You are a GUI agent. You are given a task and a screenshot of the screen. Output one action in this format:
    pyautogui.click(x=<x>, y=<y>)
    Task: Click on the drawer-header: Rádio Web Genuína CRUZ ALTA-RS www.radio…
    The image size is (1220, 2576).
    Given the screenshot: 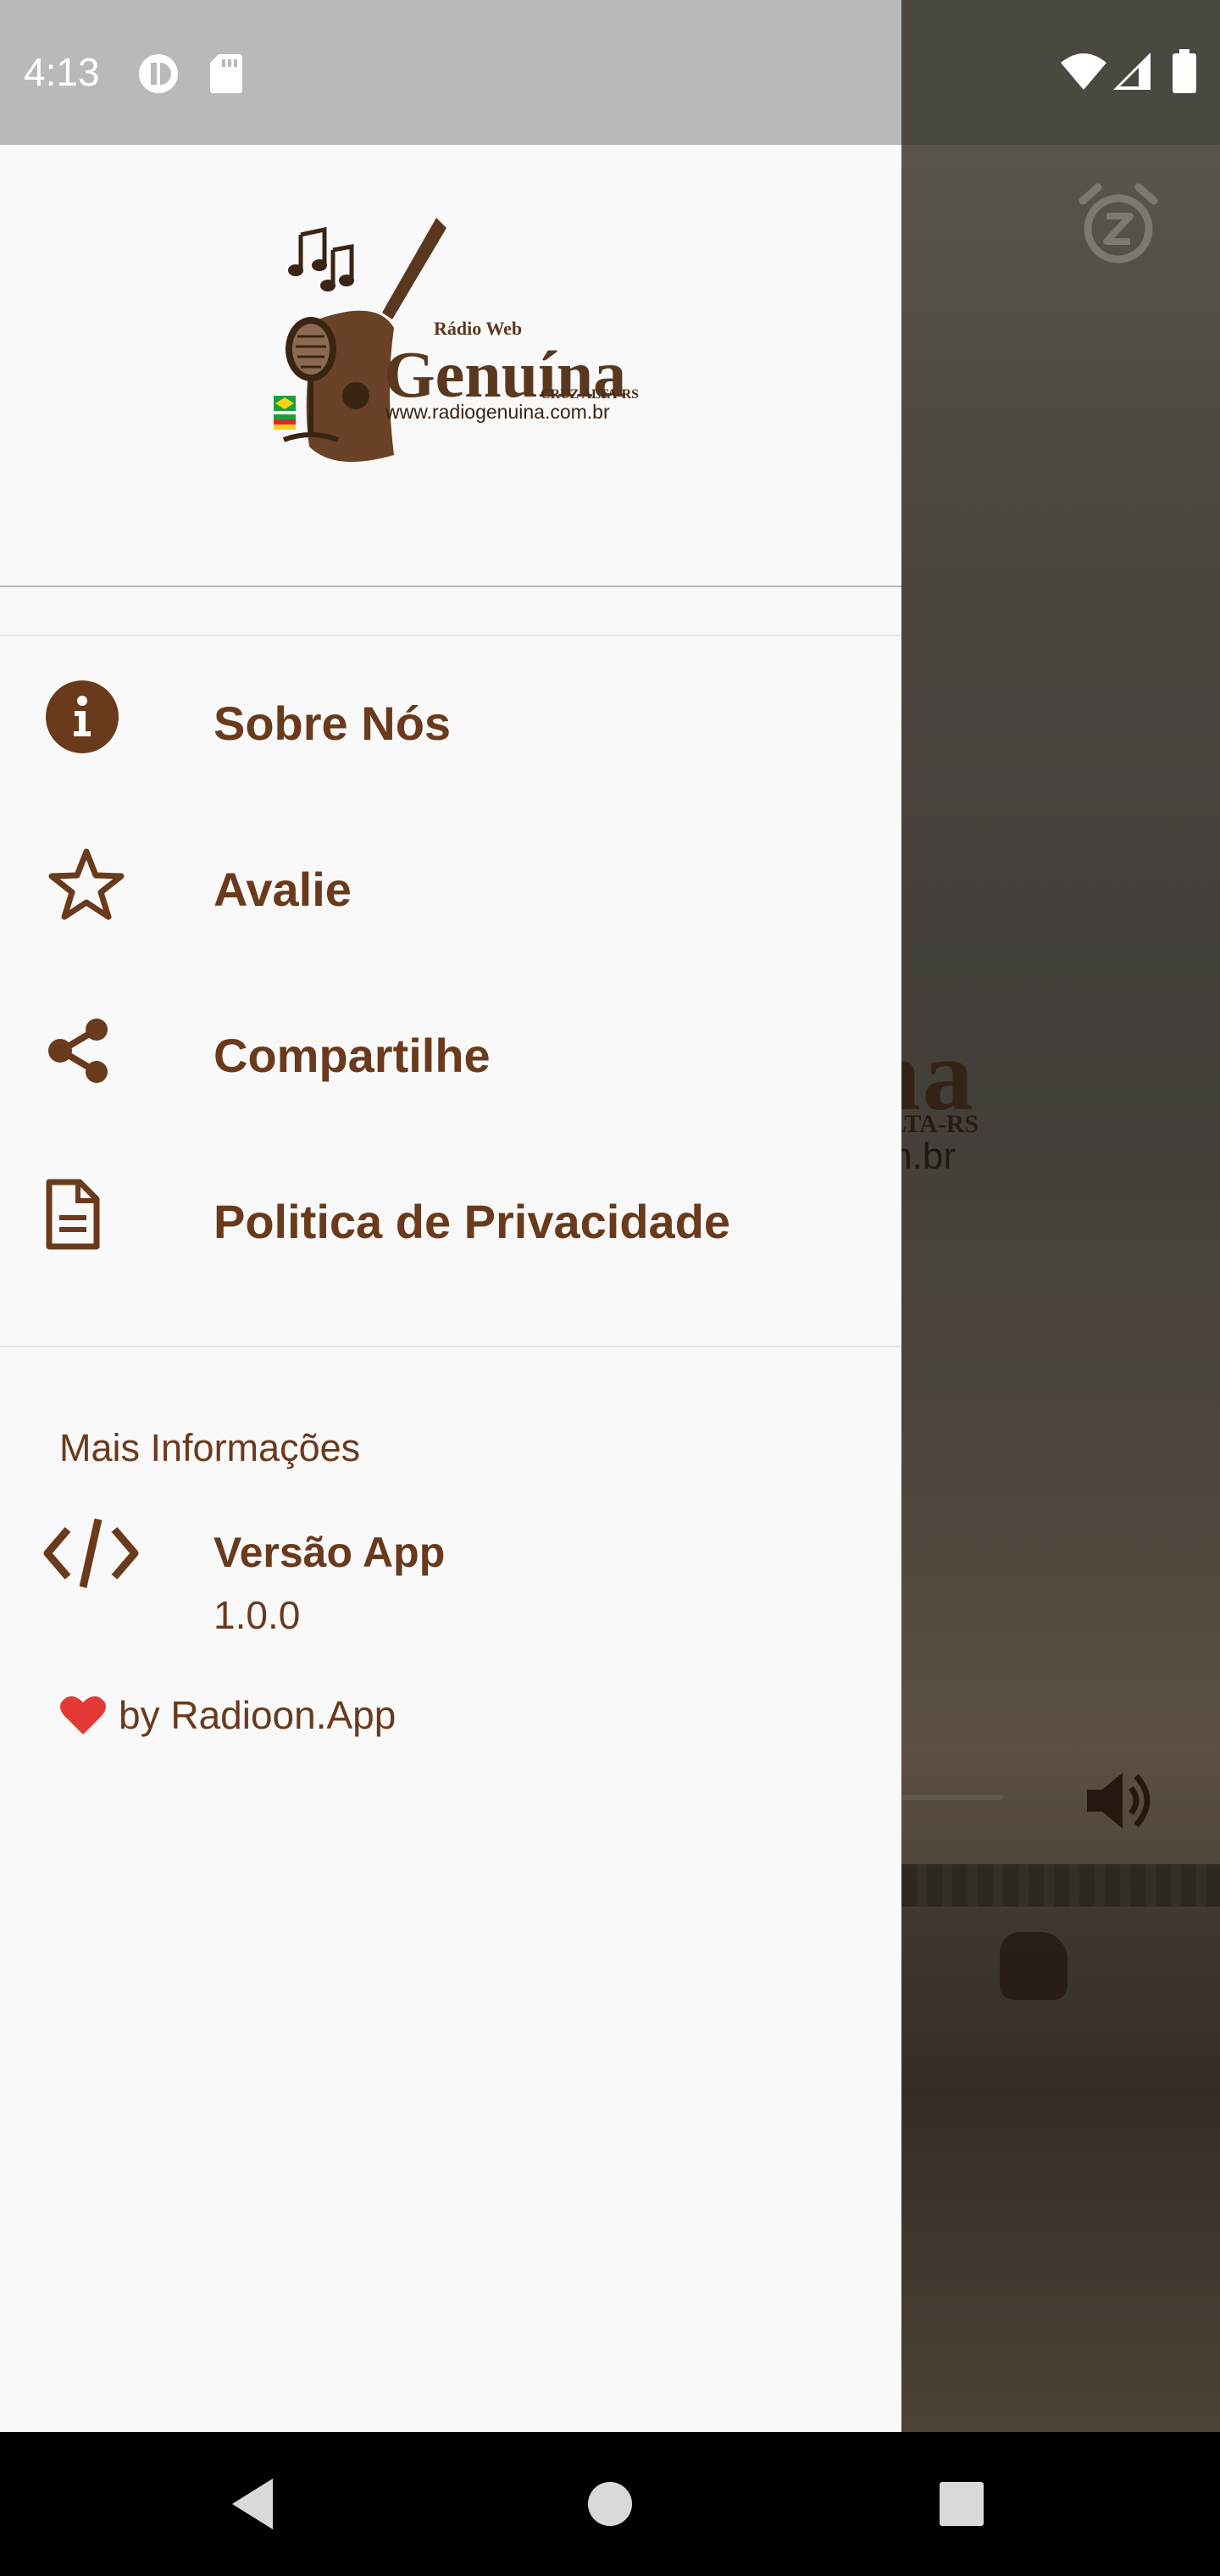 What is the action you would take?
    pyautogui.click(x=450, y=365)
    